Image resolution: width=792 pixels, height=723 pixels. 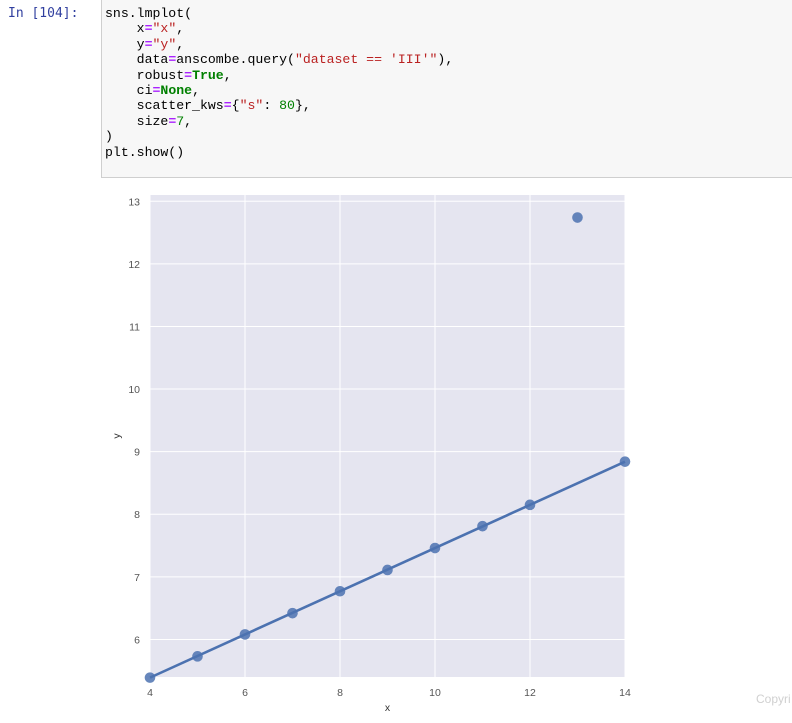 I want to click on x-tick-label: 4, so click(x=150, y=693).